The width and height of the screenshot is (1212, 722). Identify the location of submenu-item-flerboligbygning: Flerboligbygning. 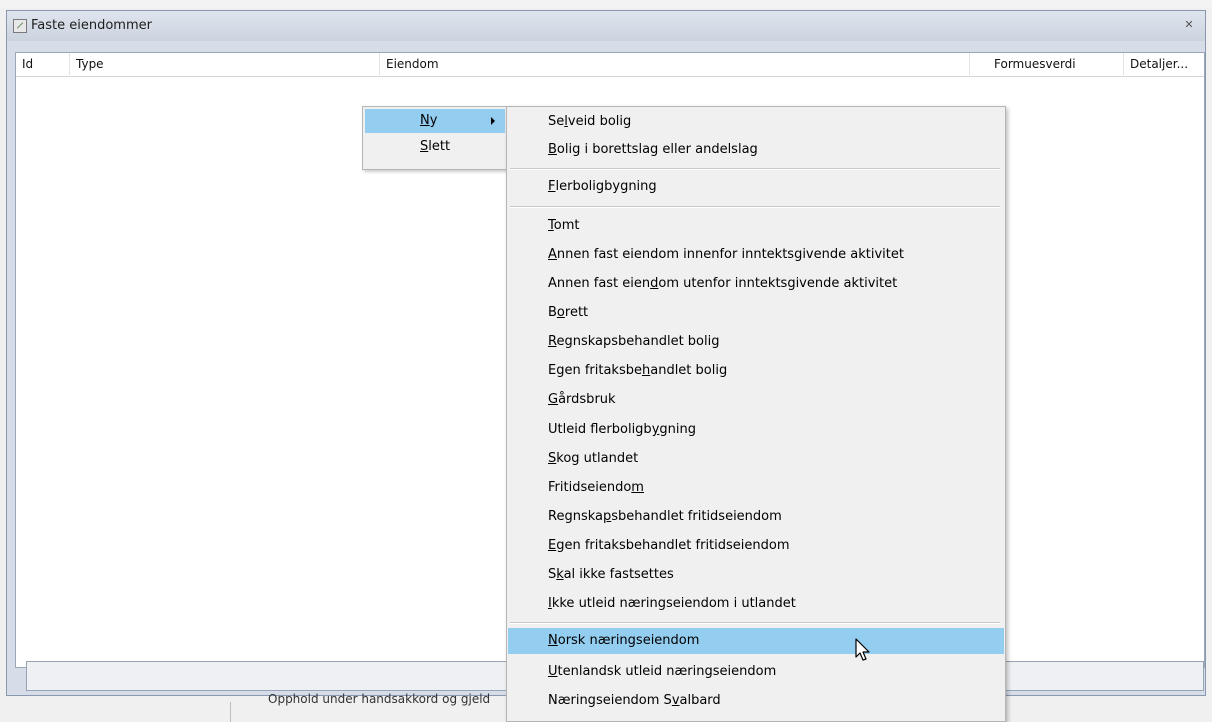
(756, 187).